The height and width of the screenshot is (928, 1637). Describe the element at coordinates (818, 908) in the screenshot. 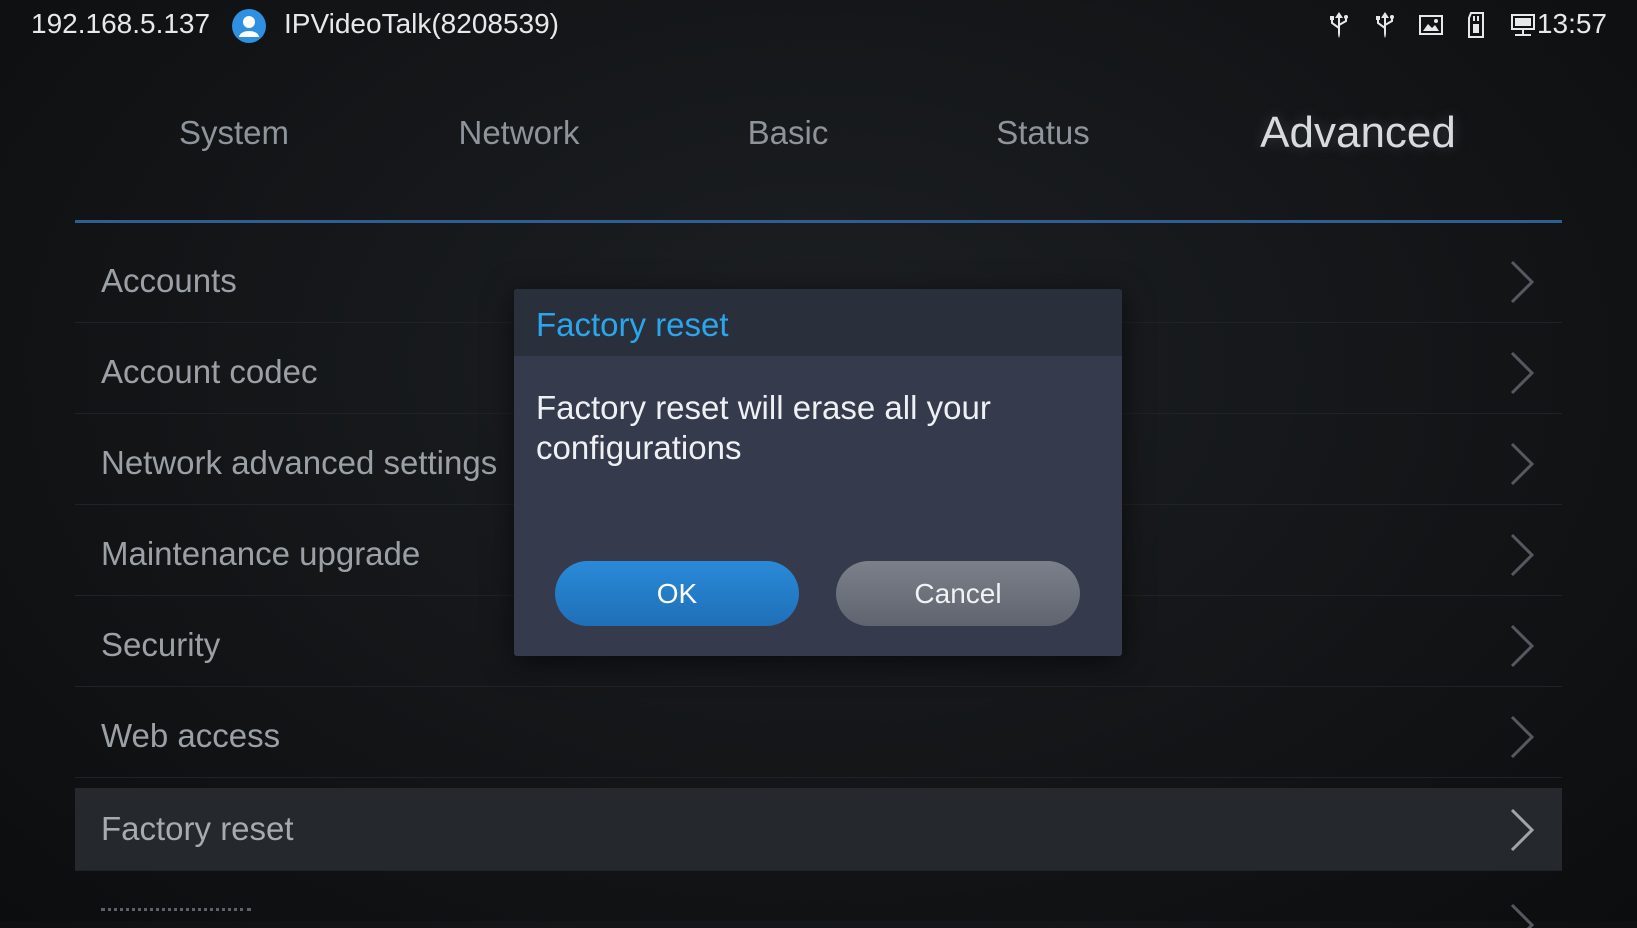

I see `menu-item-partially-visible` at that location.